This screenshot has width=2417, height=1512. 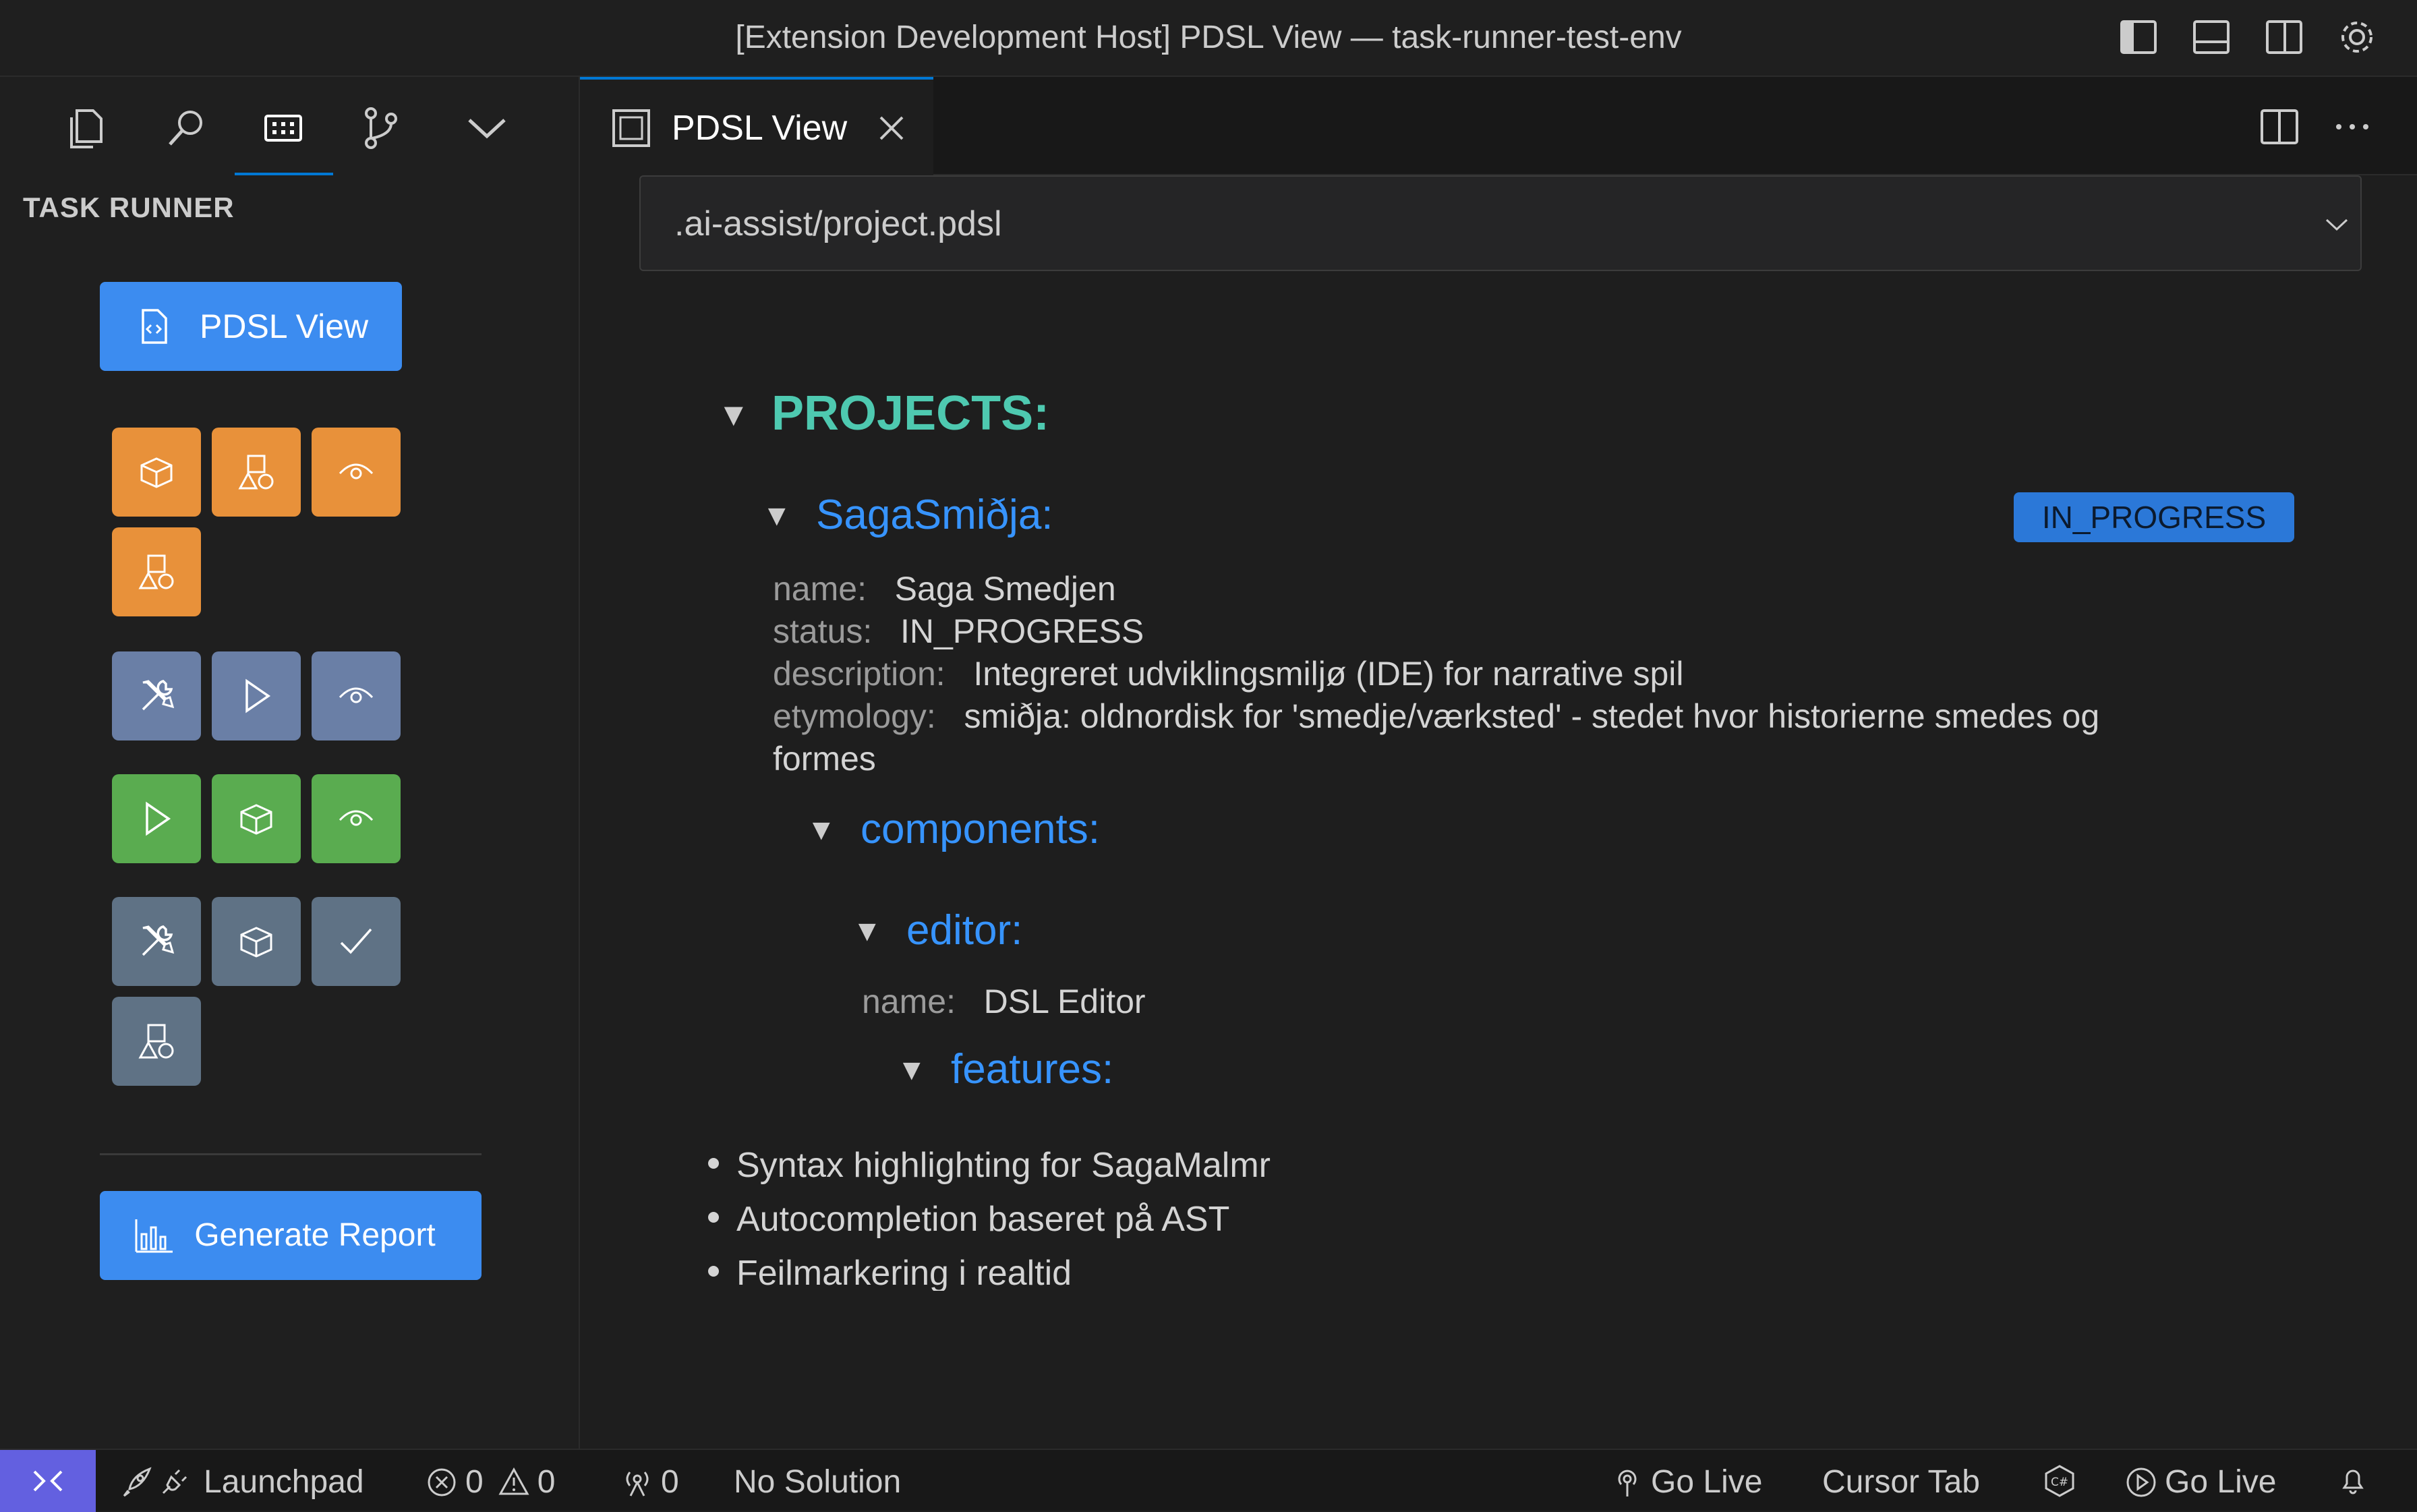 What do you see at coordinates (1627, 1482) in the screenshot?
I see `broadcast-icon` at bounding box center [1627, 1482].